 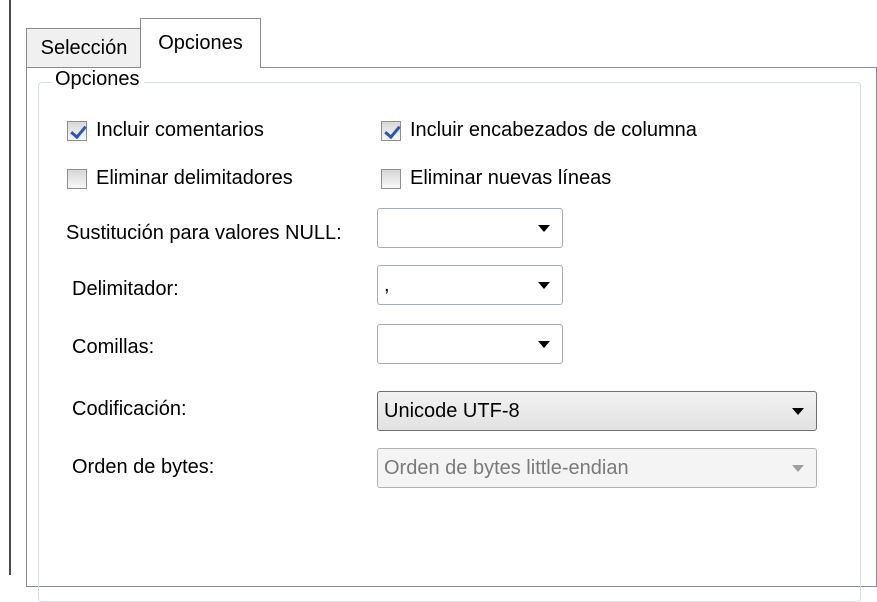 What do you see at coordinates (180, 130) in the screenshot?
I see `include-comments-label: Incluir comentarios` at bounding box center [180, 130].